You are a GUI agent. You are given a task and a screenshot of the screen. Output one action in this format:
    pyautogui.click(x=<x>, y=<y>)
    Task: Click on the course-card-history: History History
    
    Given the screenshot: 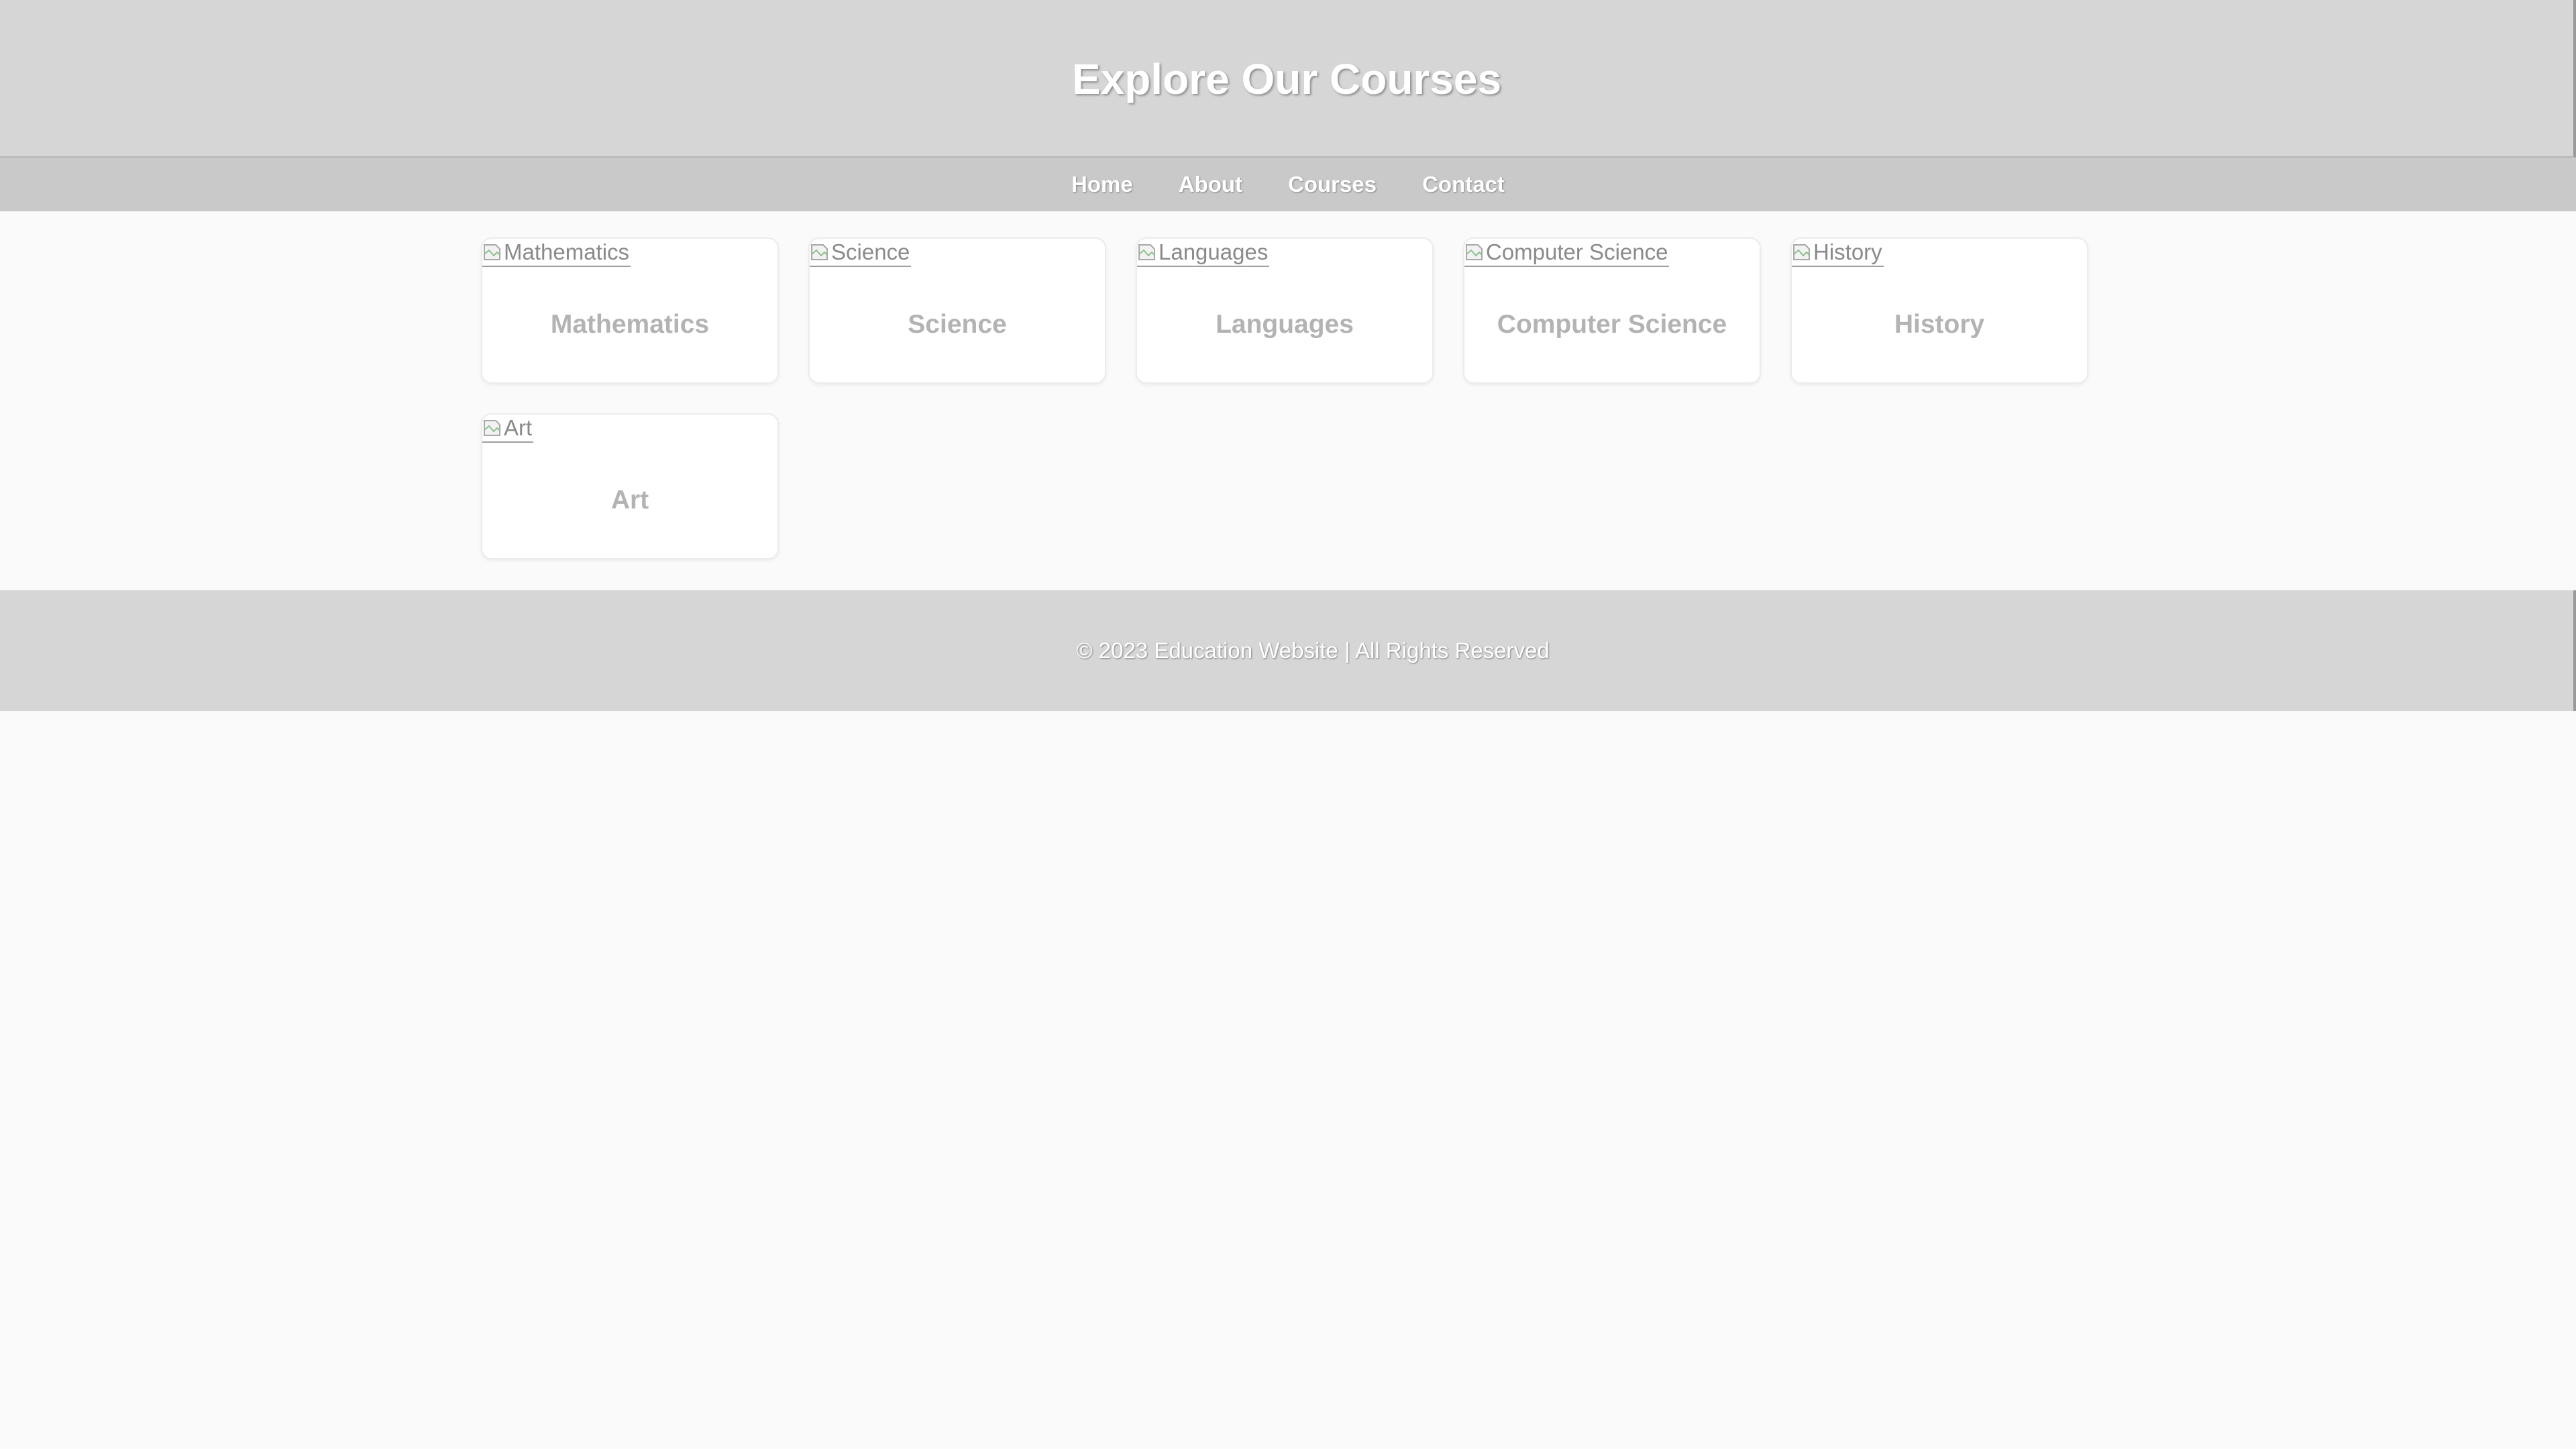 What is the action you would take?
    pyautogui.click(x=1939, y=310)
    